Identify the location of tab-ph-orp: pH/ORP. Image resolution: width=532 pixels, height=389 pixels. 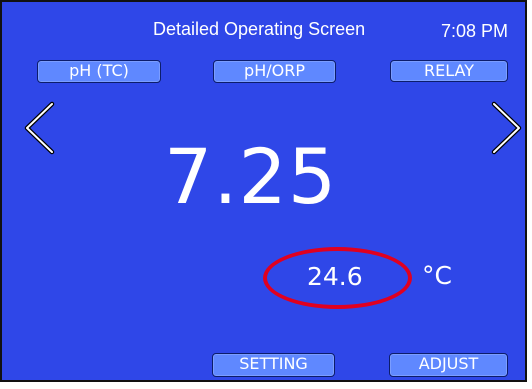
(274, 71).